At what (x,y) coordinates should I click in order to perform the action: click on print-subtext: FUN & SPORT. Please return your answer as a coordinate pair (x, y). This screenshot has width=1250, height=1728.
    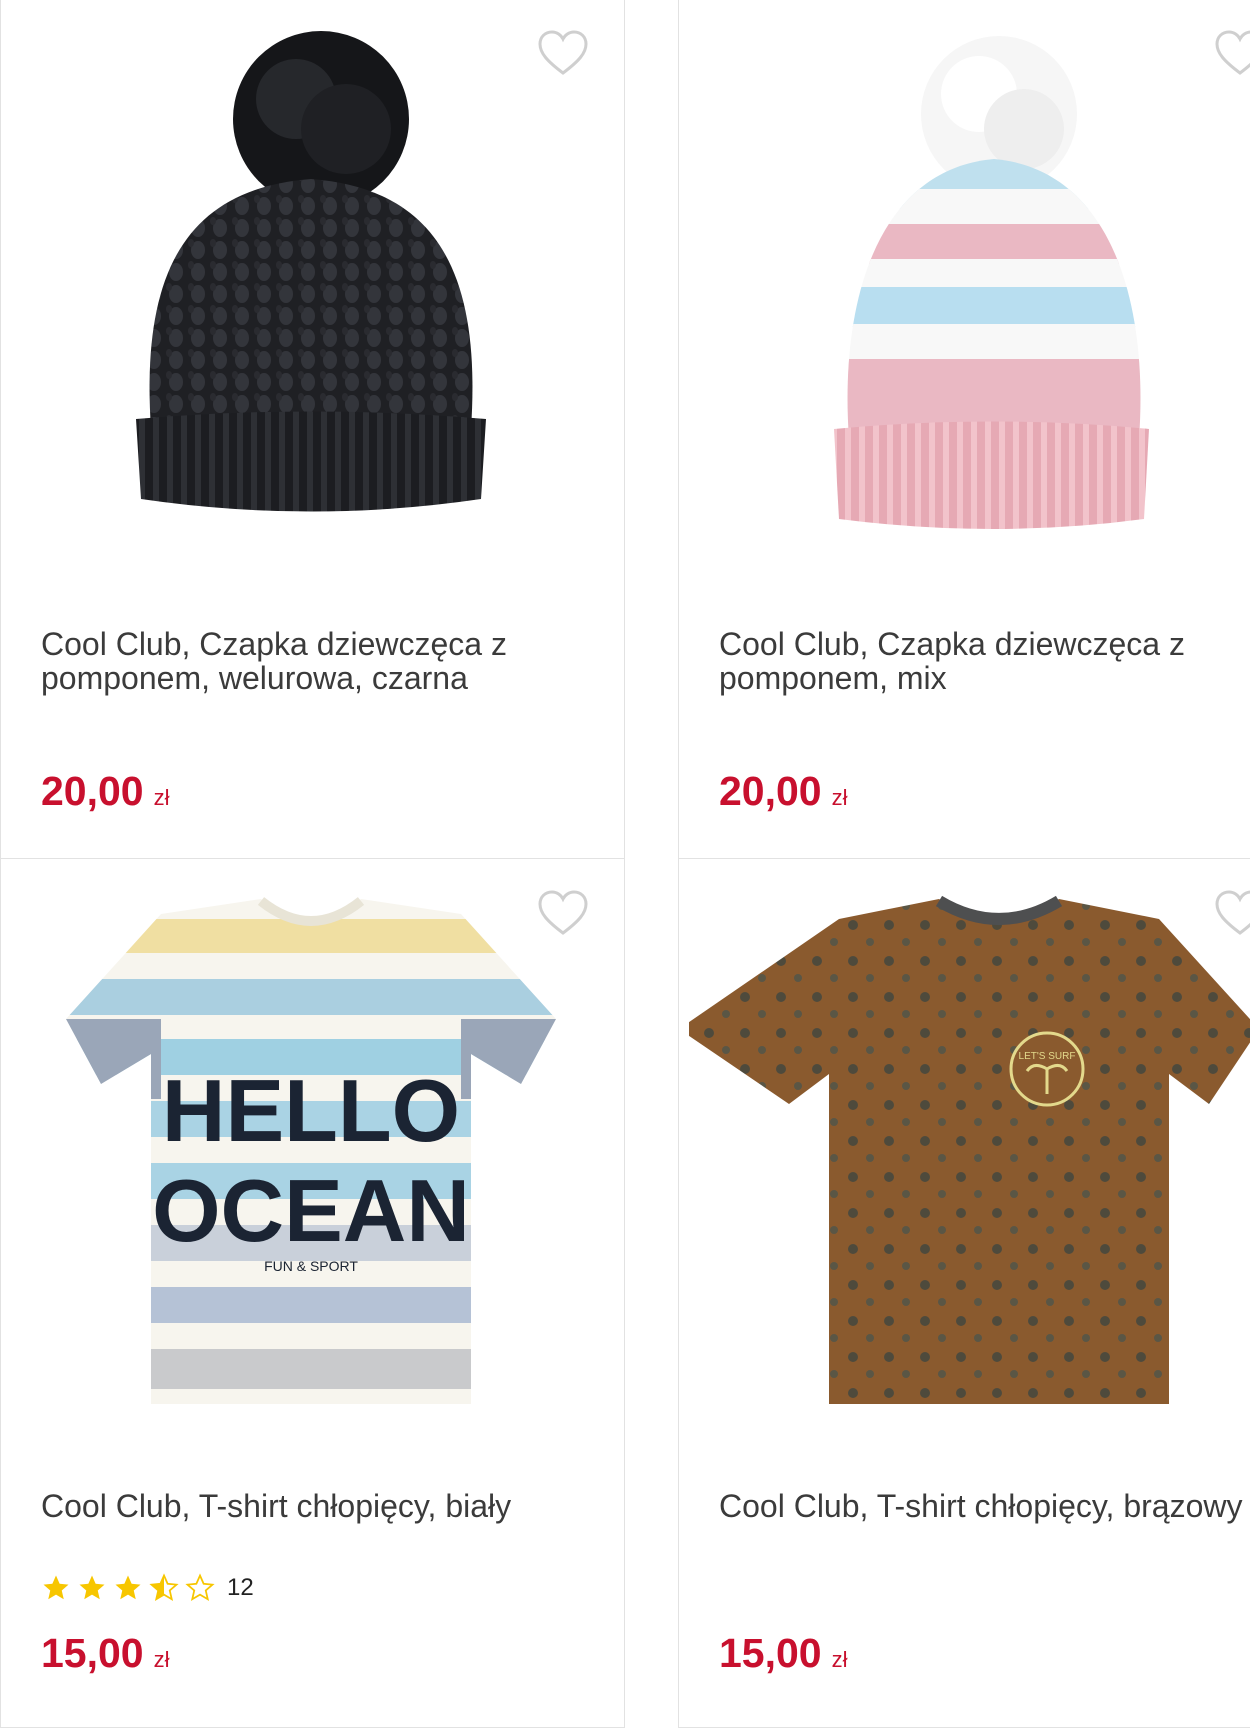
    Looking at the image, I should click on (311, 1266).